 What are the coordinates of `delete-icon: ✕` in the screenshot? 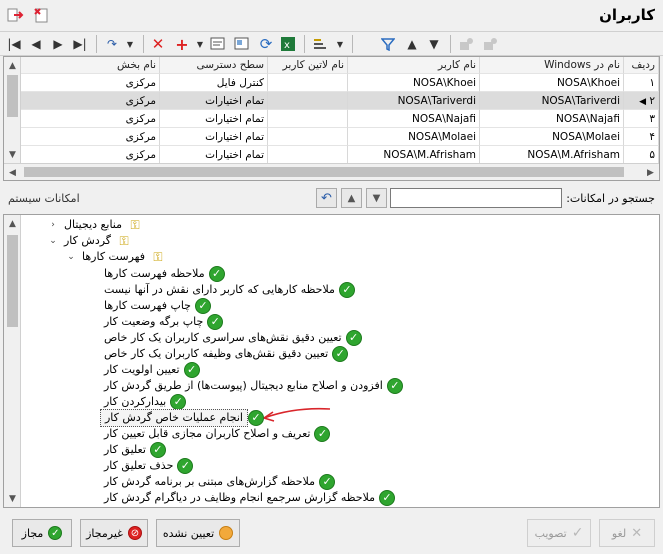 It's located at (158, 44).